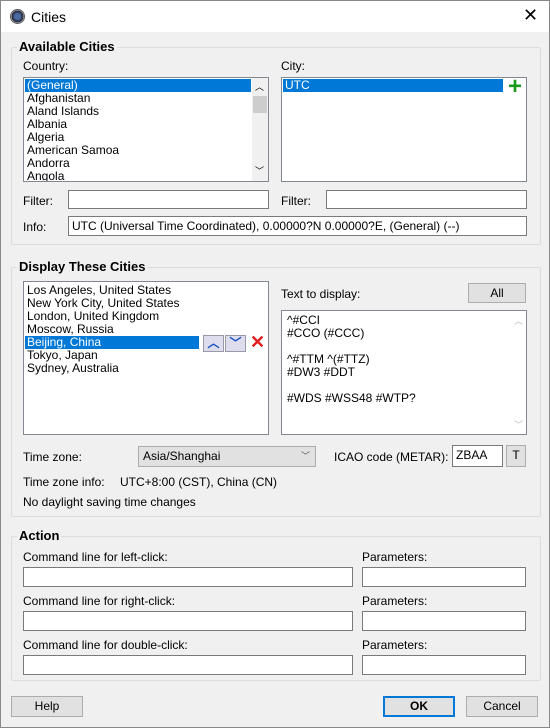 The width and height of the screenshot is (550, 728). What do you see at coordinates (296, 201) in the screenshot?
I see `city-filter-label: Filter:` at bounding box center [296, 201].